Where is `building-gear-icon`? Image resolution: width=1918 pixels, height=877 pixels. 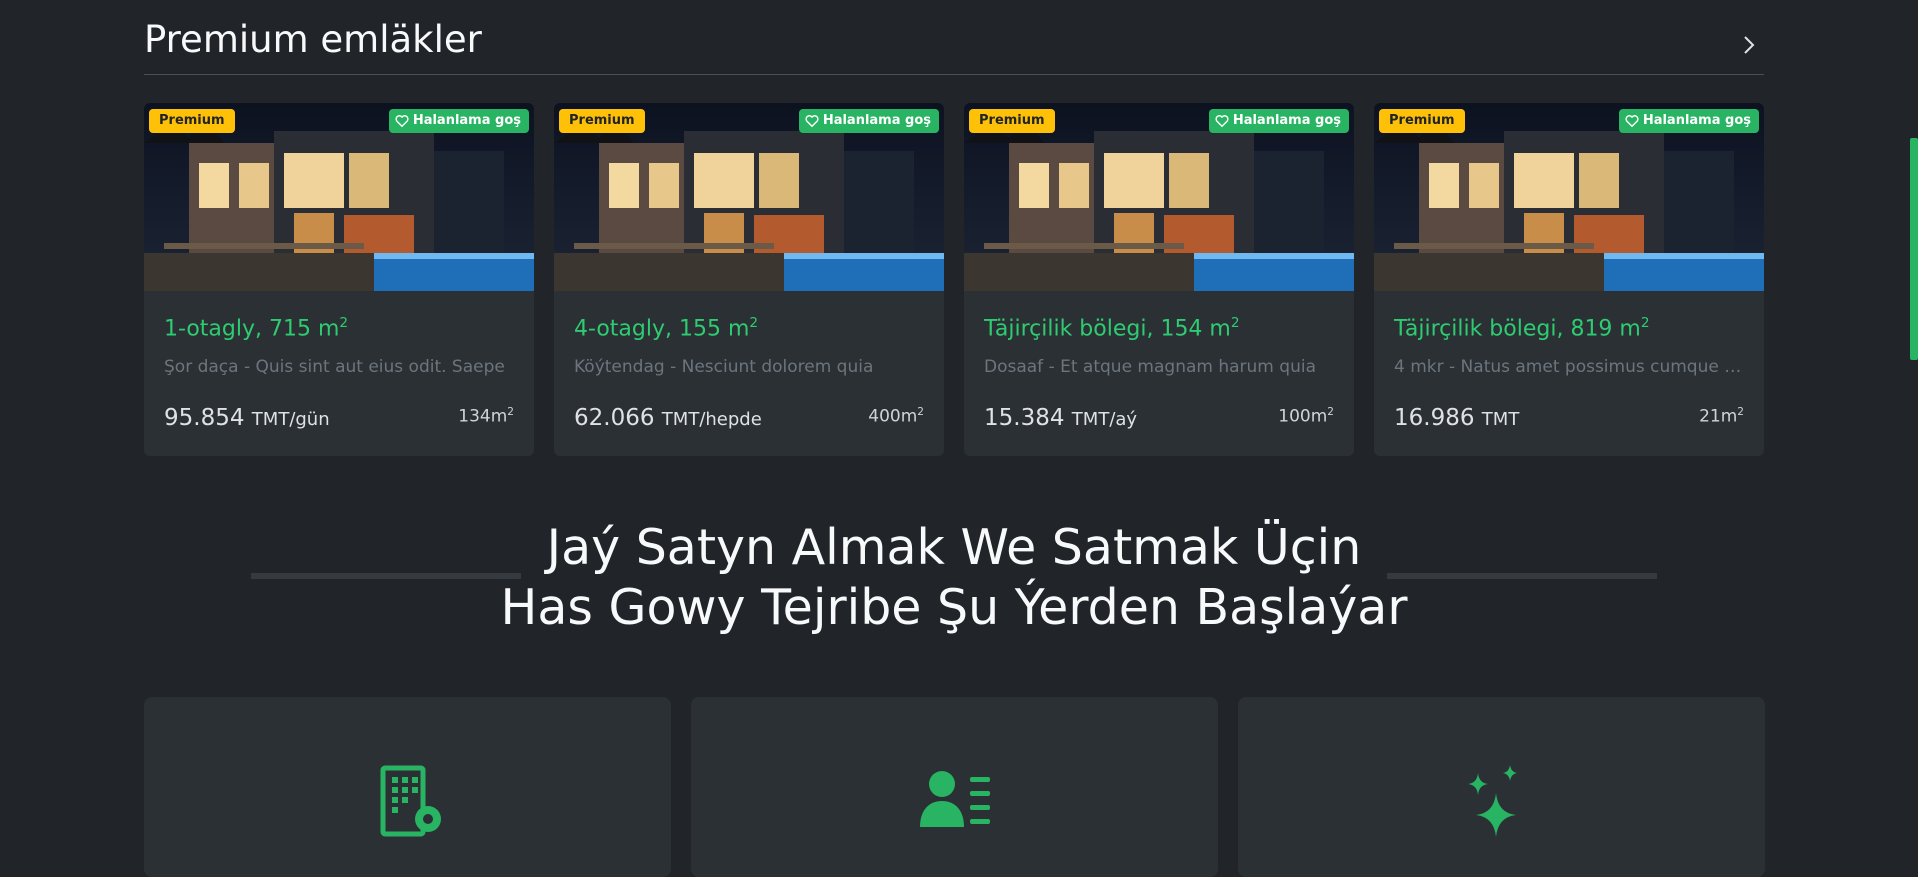 building-gear-icon is located at coordinates (410, 801).